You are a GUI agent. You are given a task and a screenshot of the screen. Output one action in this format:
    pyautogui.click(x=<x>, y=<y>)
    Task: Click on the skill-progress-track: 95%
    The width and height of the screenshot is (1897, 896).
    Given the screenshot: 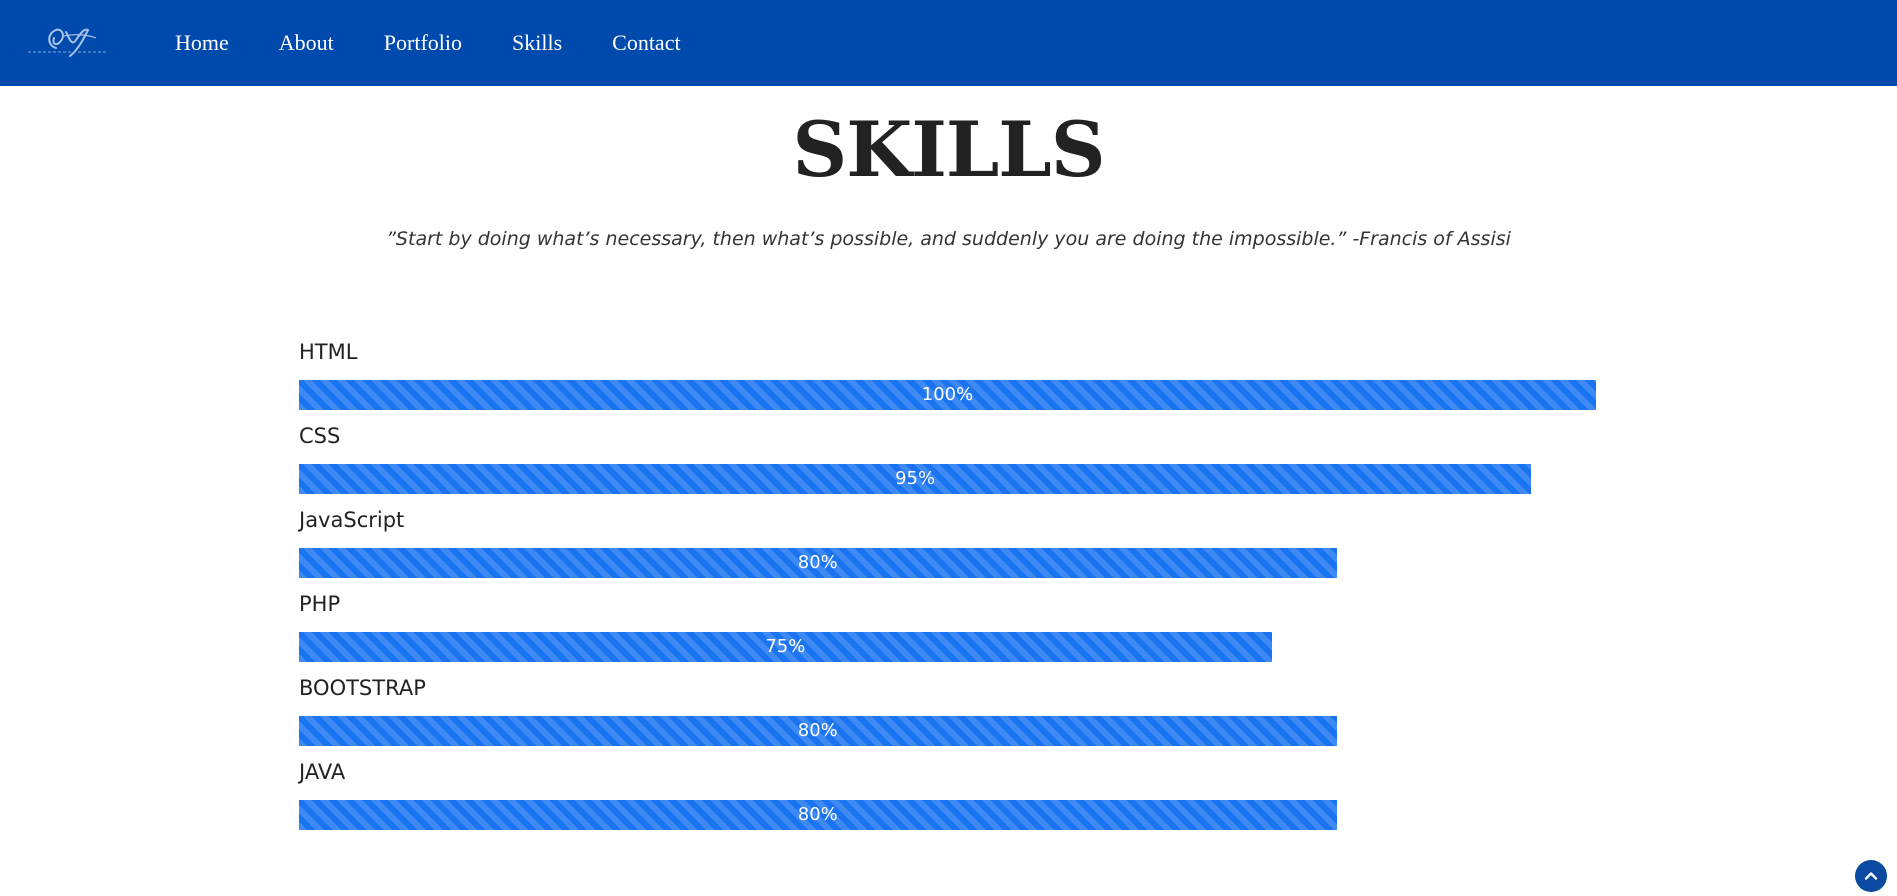 What is the action you would take?
    pyautogui.click(x=947, y=479)
    